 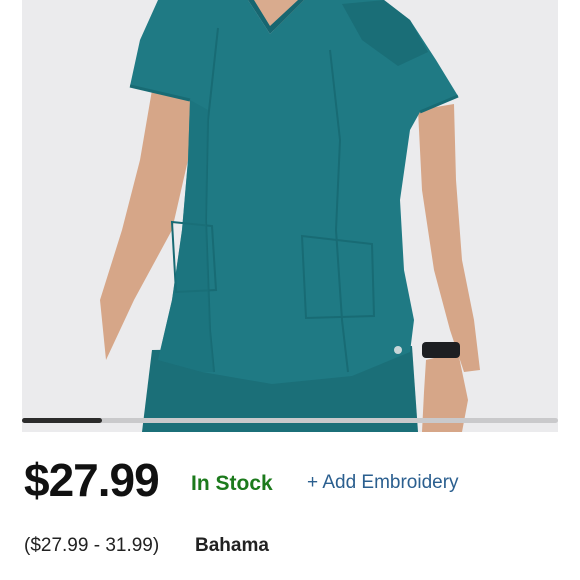 What do you see at coordinates (232, 483) in the screenshot?
I see `stock-status: In Stock` at bounding box center [232, 483].